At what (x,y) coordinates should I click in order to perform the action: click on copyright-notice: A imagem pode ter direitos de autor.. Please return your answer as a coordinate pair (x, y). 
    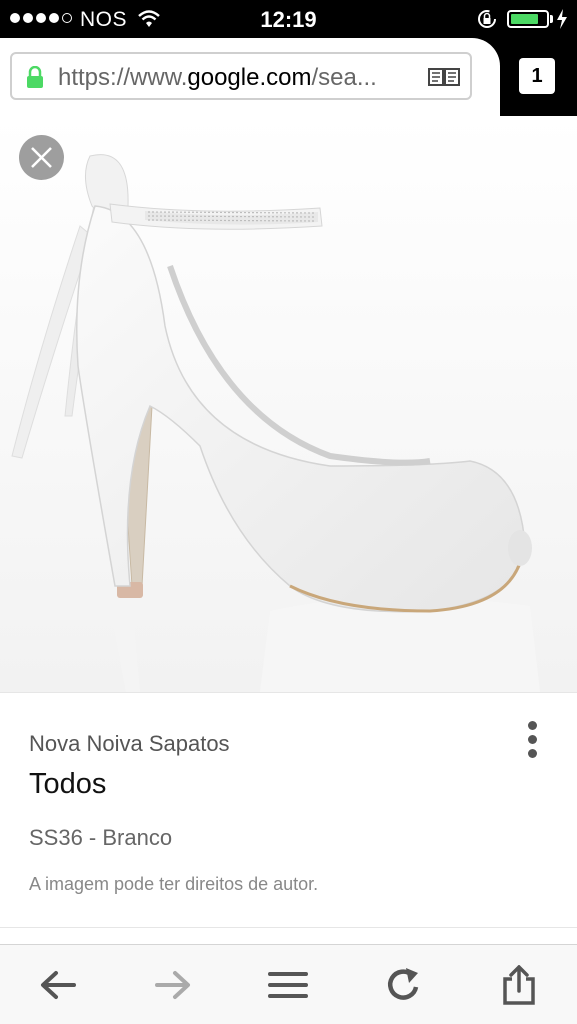
    Looking at the image, I should click on (174, 884).